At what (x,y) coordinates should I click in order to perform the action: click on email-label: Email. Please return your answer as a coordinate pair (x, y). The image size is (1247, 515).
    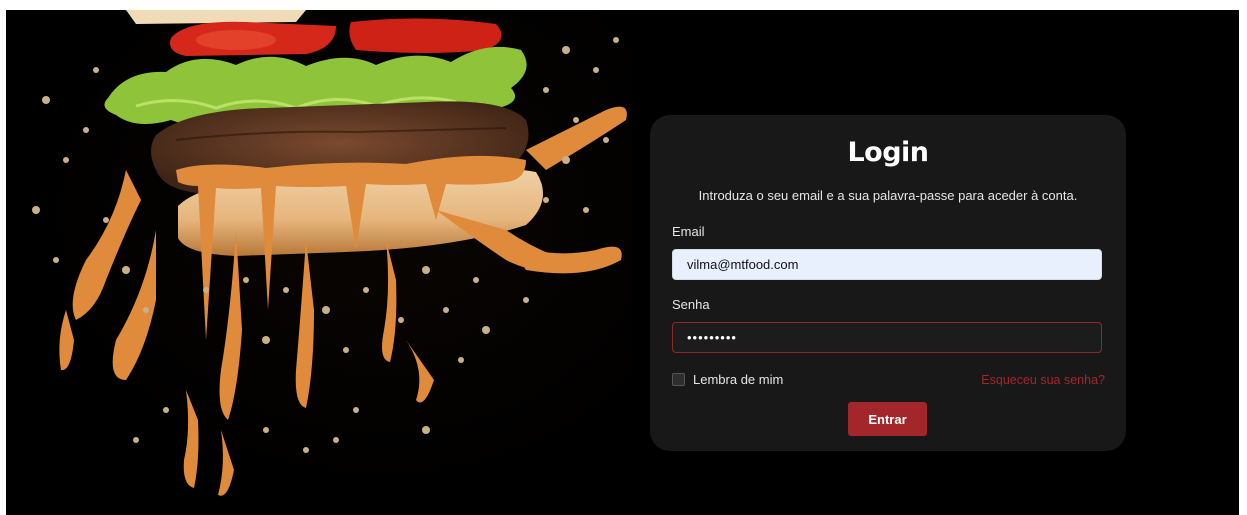
    Looking at the image, I should click on (688, 231).